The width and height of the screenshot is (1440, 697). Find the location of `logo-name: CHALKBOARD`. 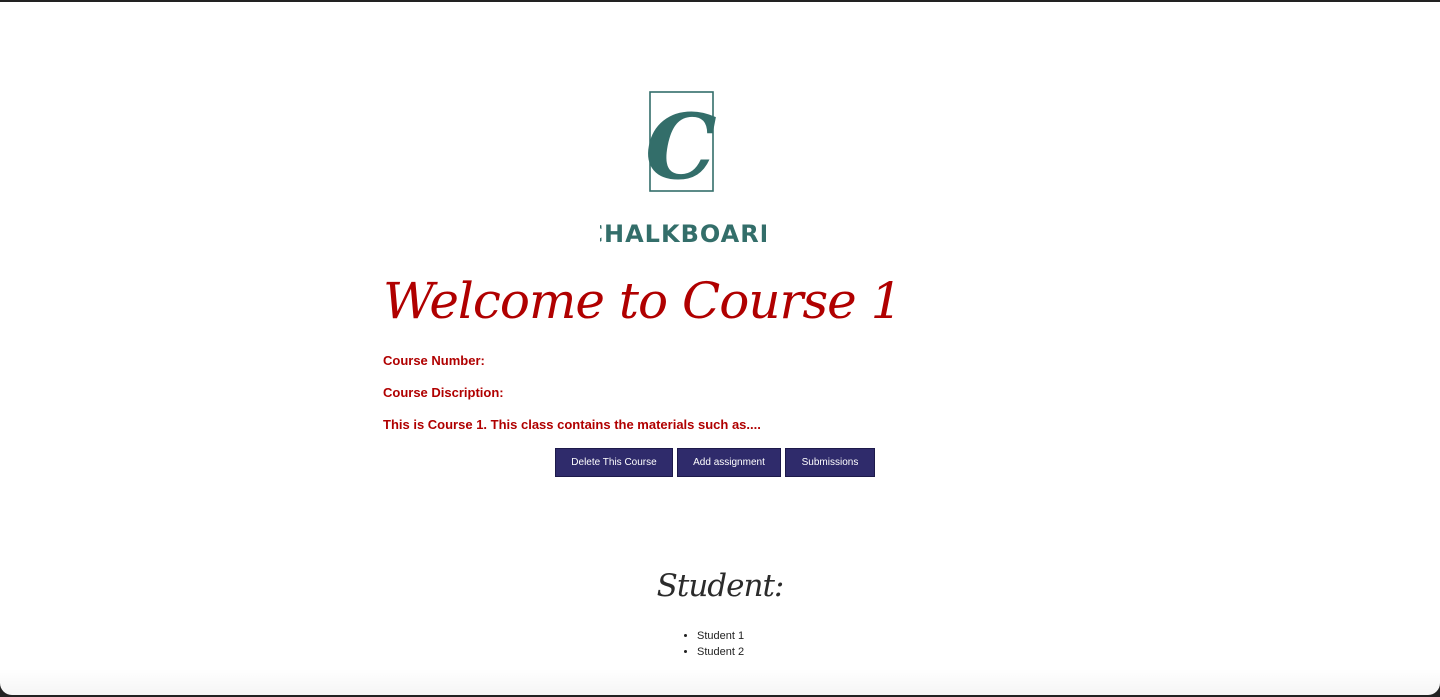

logo-name: CHALKBOARD is located at coordinates (683, 234).